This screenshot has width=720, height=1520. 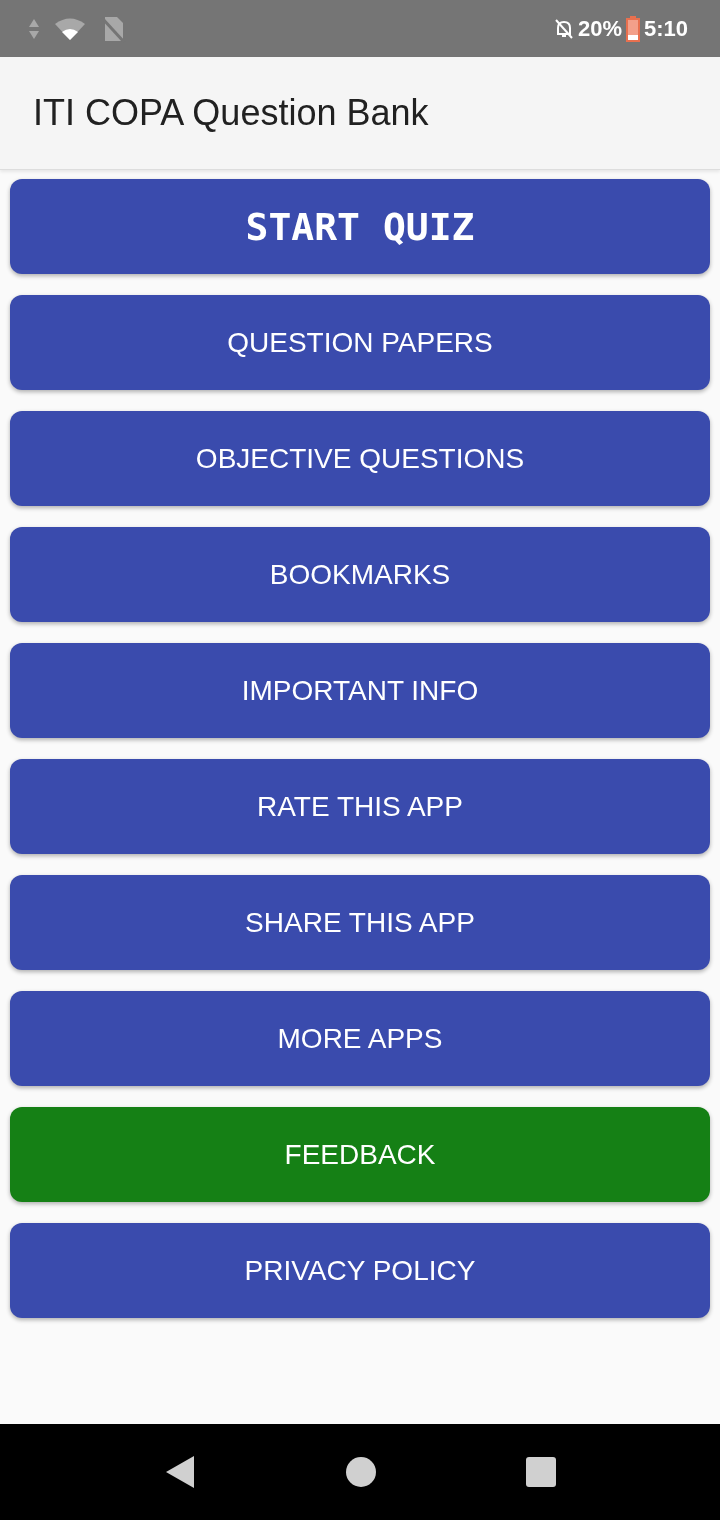 I want to click on menu-button: BOOKMARKS, so click(x=360, y=574).